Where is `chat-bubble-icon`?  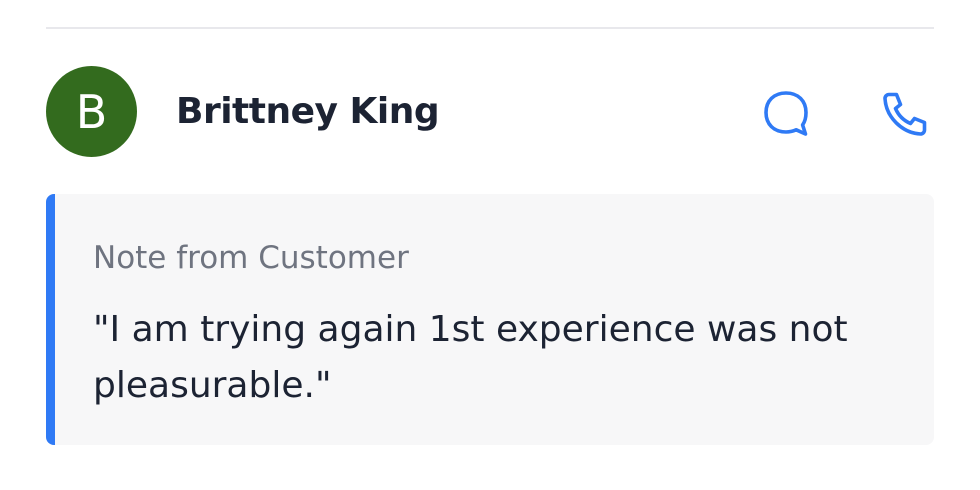
chat-bubble-icon is located at coordinates (786, 113).